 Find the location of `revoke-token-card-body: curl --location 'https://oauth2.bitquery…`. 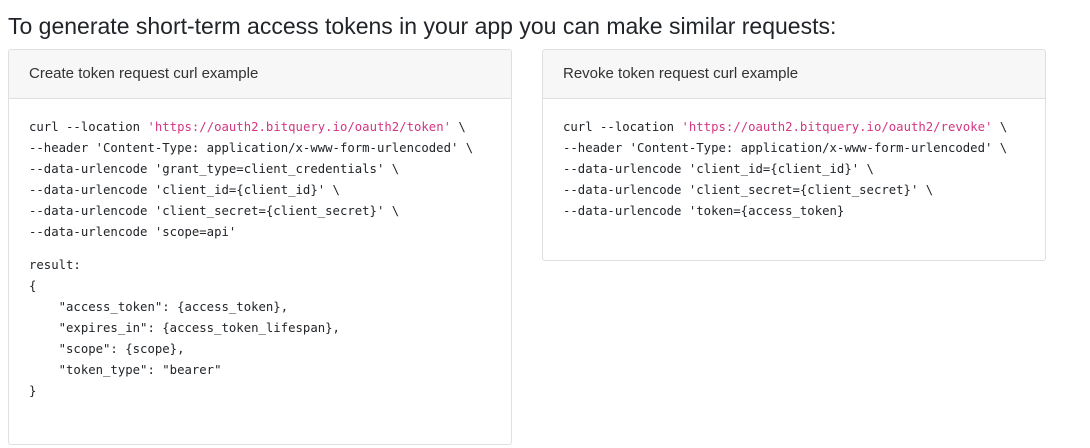

revoke-token-card-body: curl --location 'https://oauth2.bitquery… is located at coordinates (794, 160).